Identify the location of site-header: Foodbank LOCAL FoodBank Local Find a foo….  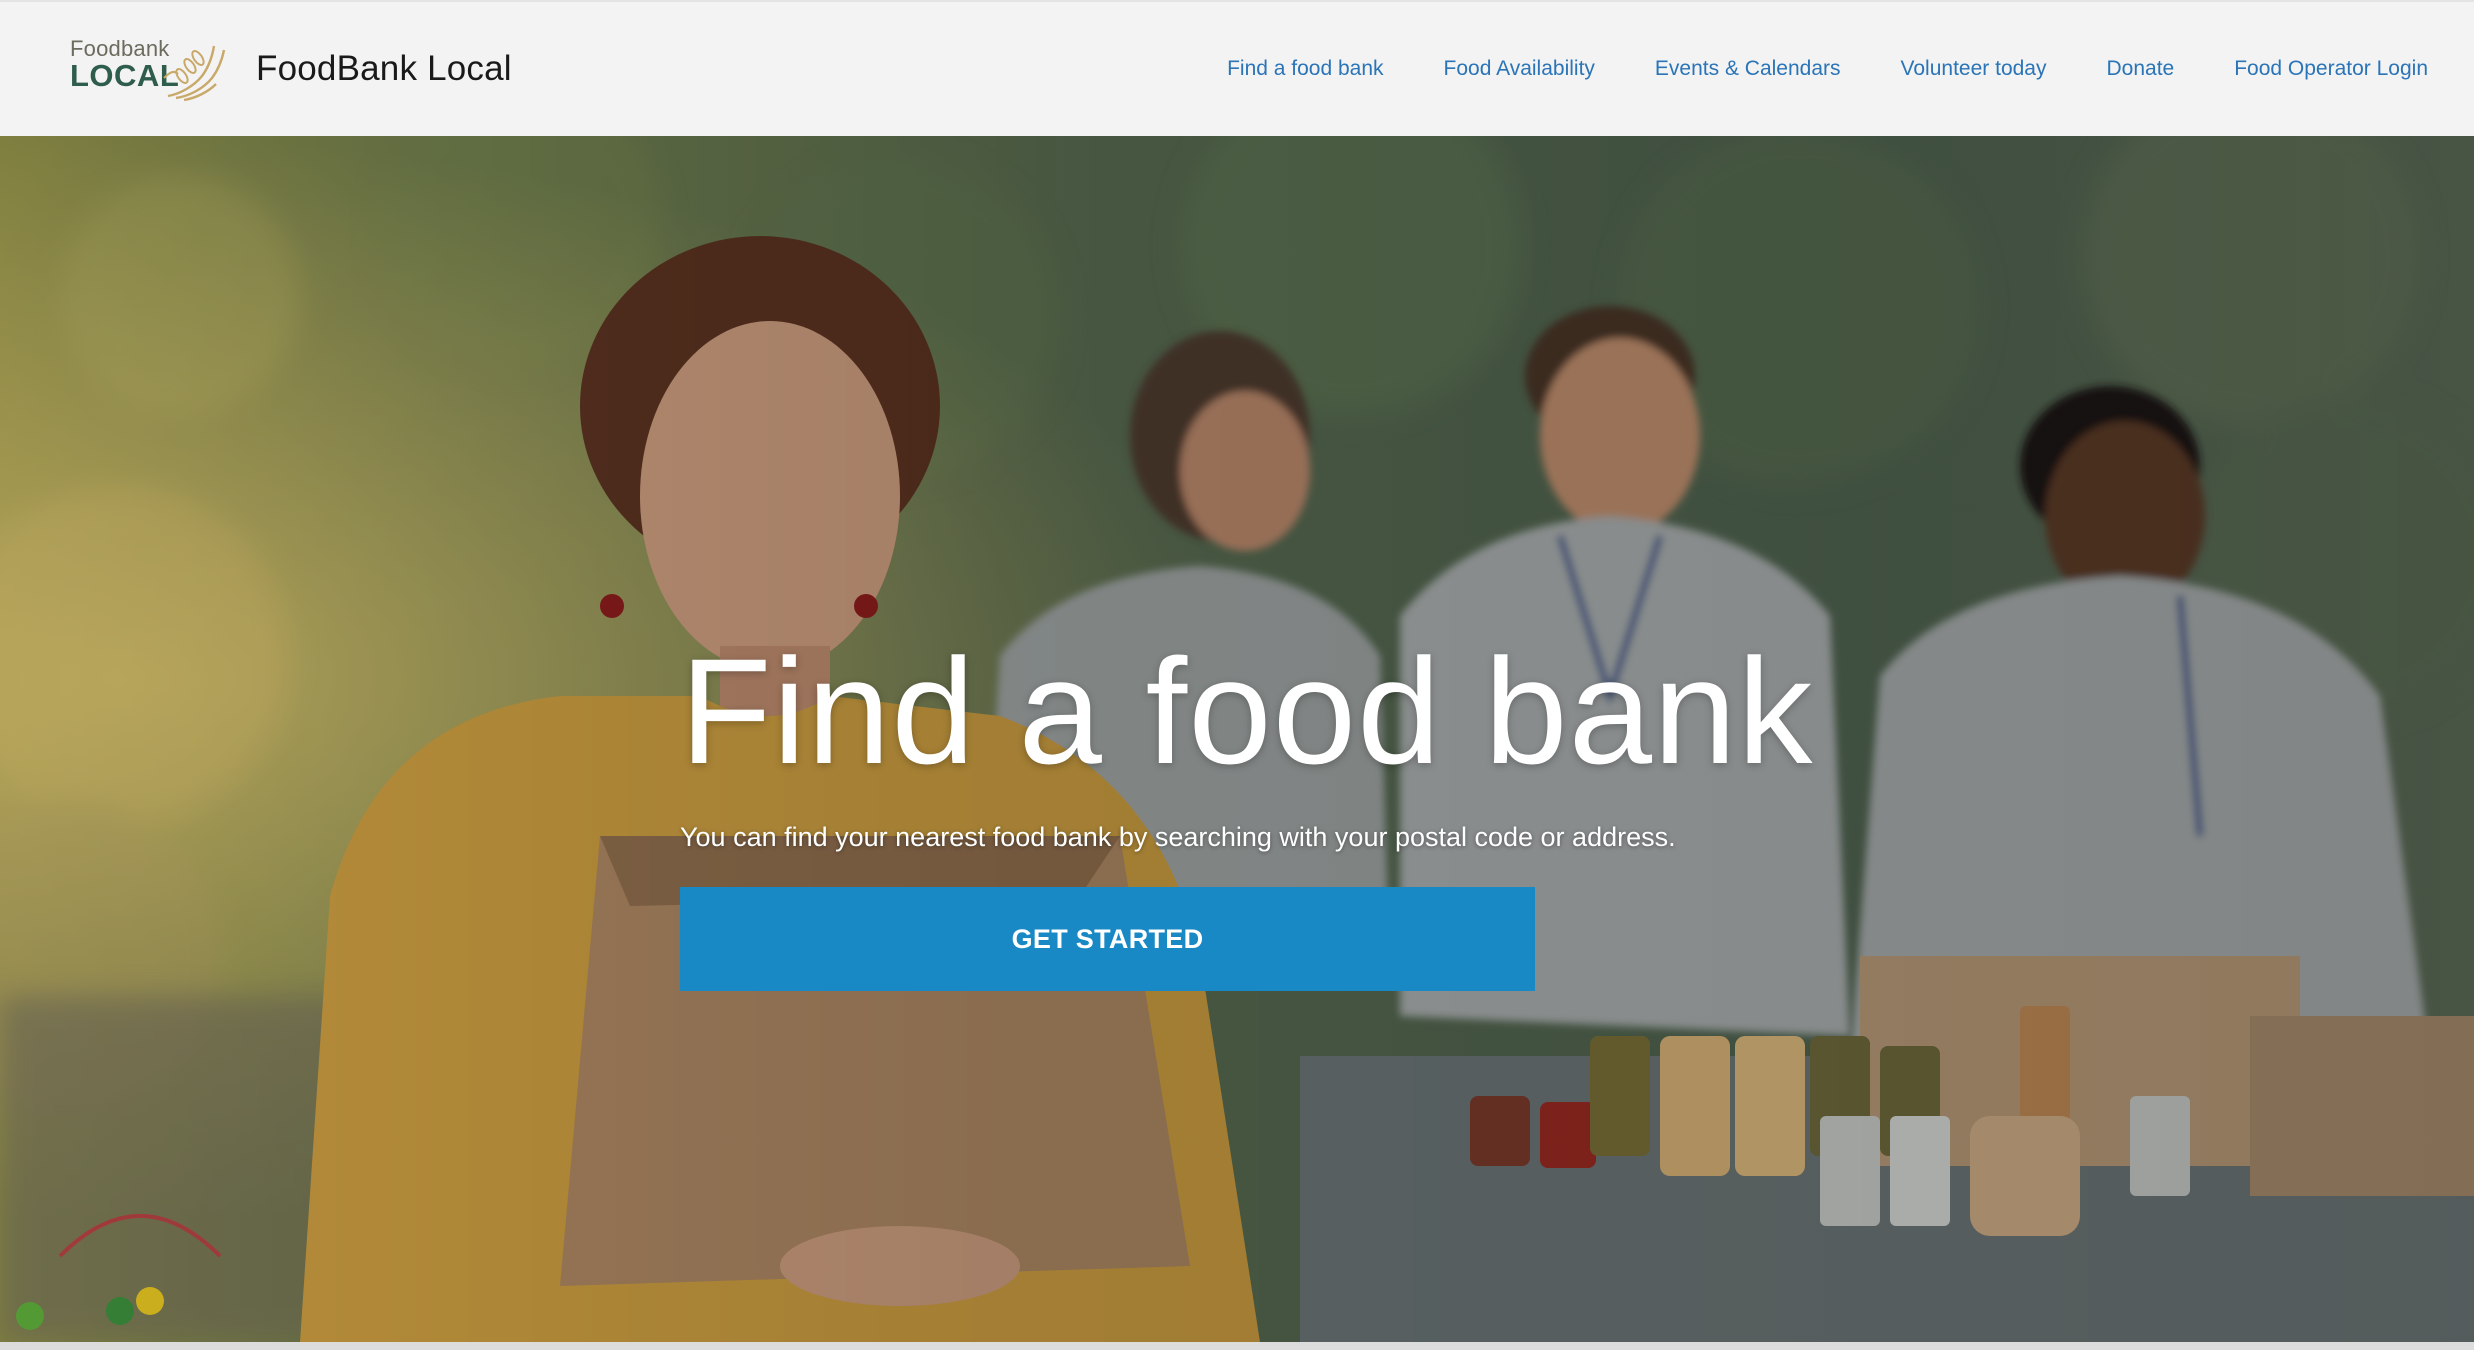
(1237, 68).